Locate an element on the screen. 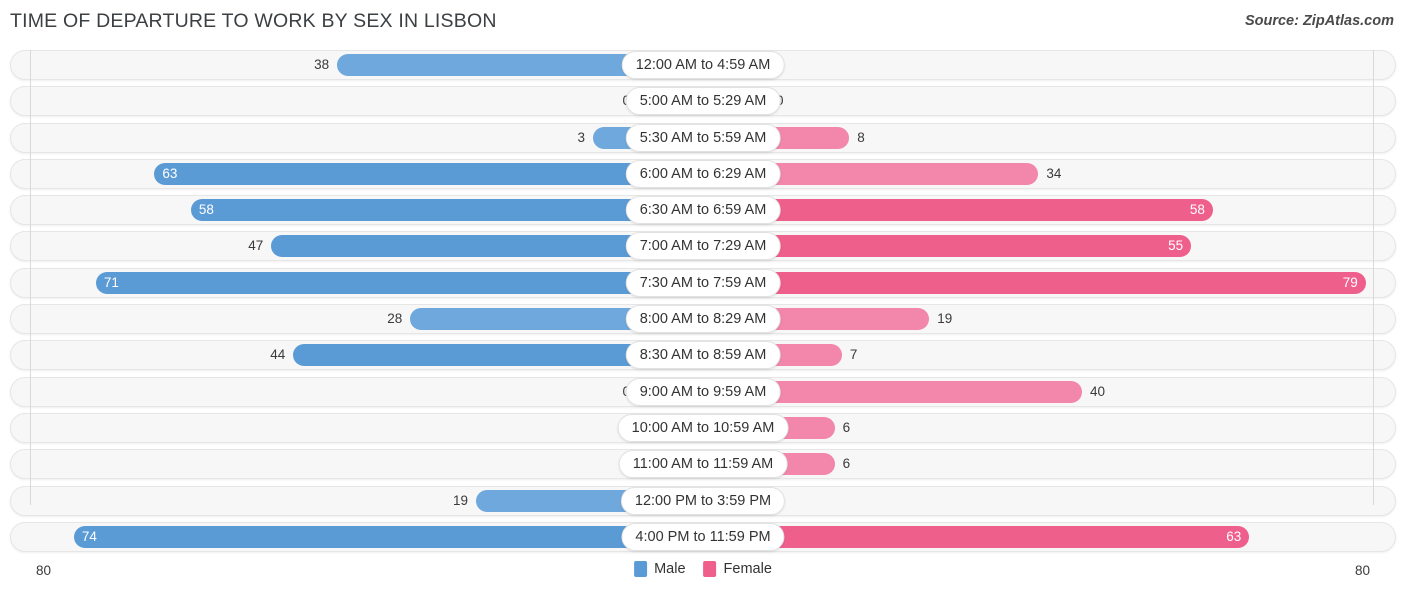  category-label: 12:00 PM to 3:59 PM is located at coordinates (703, 500).